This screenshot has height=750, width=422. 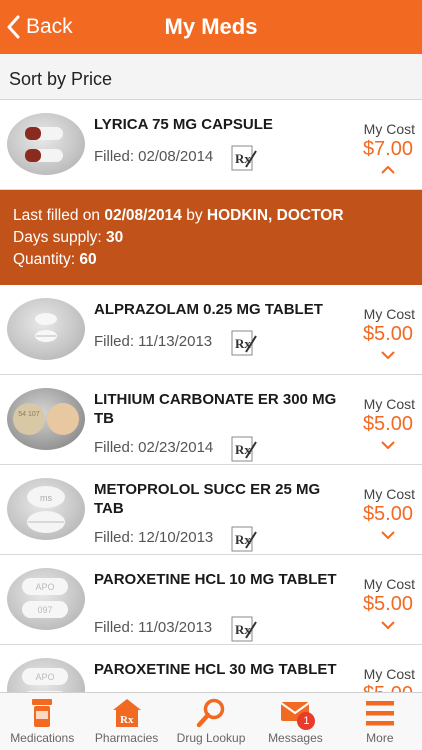 What do you see at coordinates (208, 309) in the screenshot?
I see `drug-name: ALPRAZOLAM 0.25 MG TABLET` at bounding box center [208, 309].